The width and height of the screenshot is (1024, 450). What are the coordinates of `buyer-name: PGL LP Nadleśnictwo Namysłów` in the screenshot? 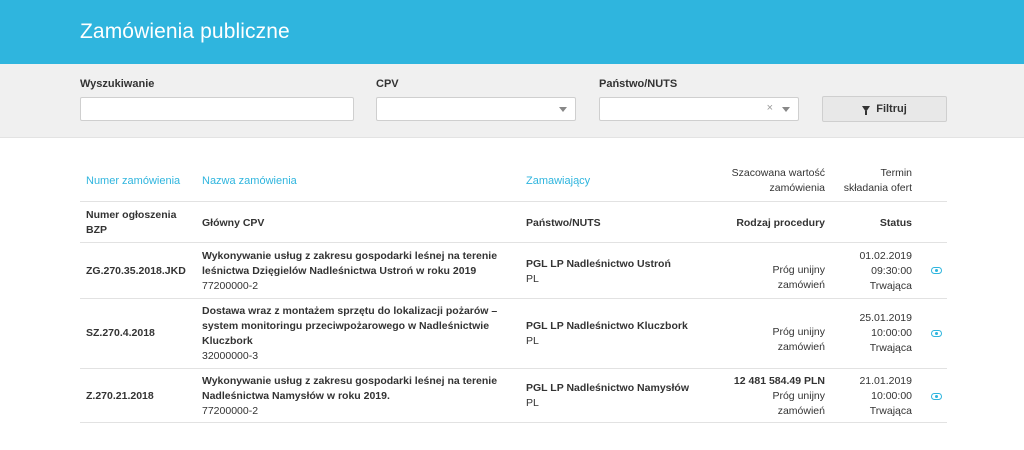 It's located at (607, 388).